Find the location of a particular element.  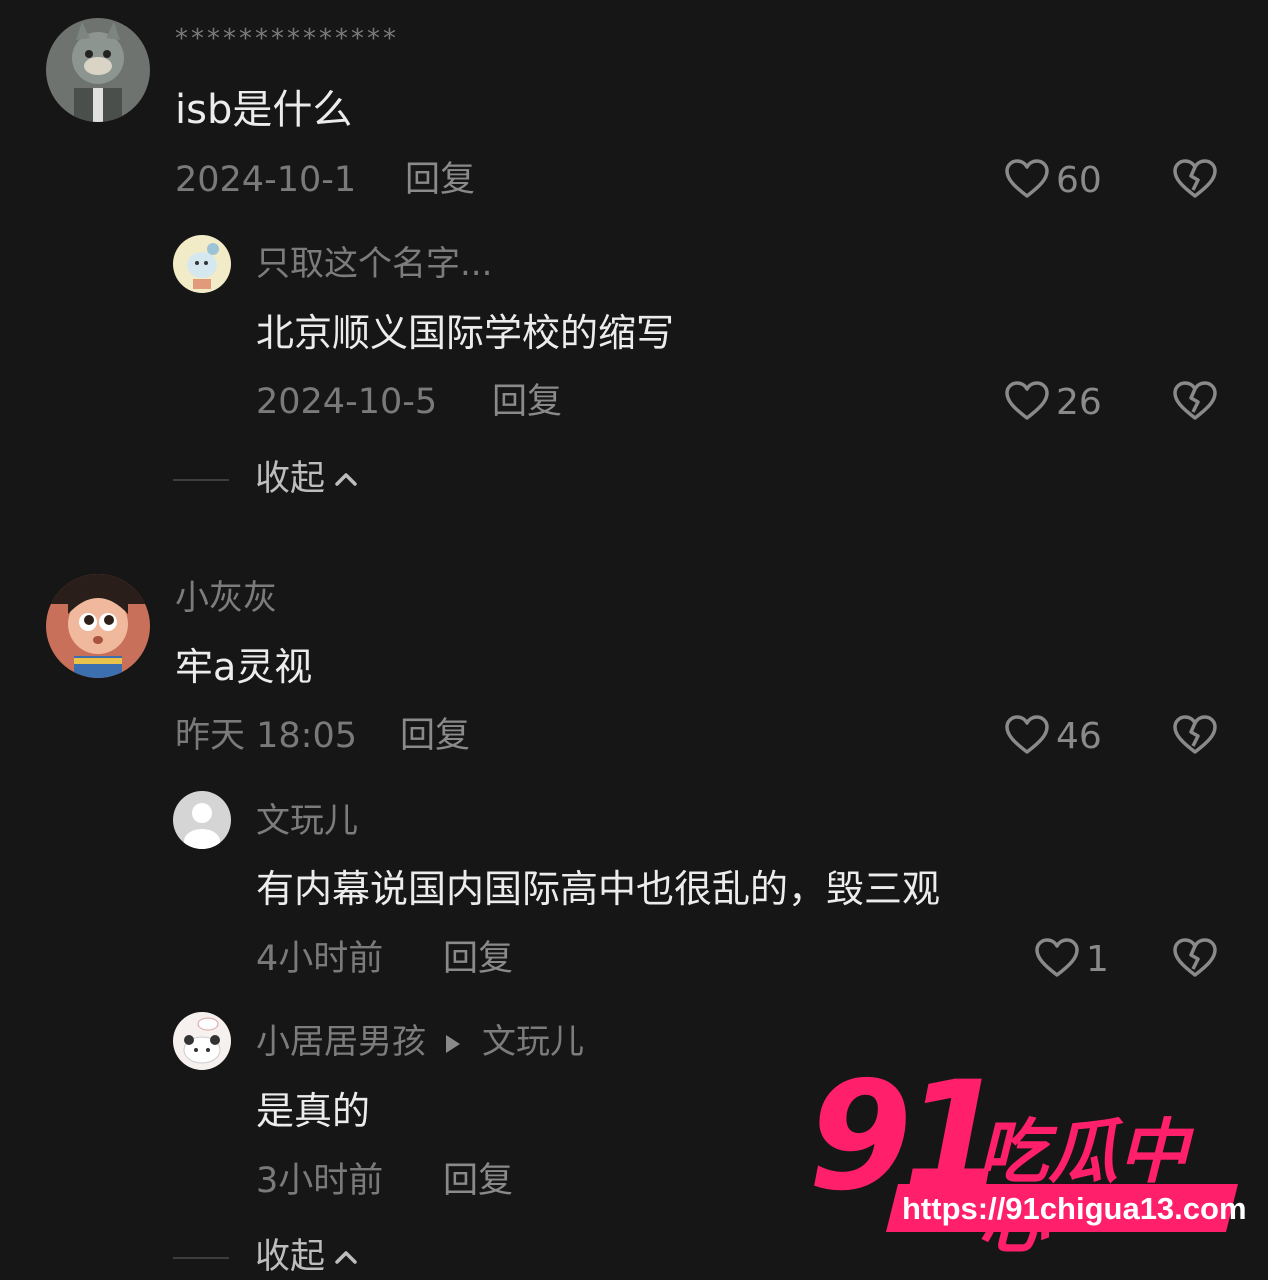

reply-text: 北京顺义国际学校的缩写 is located at coordinates (465, 333).